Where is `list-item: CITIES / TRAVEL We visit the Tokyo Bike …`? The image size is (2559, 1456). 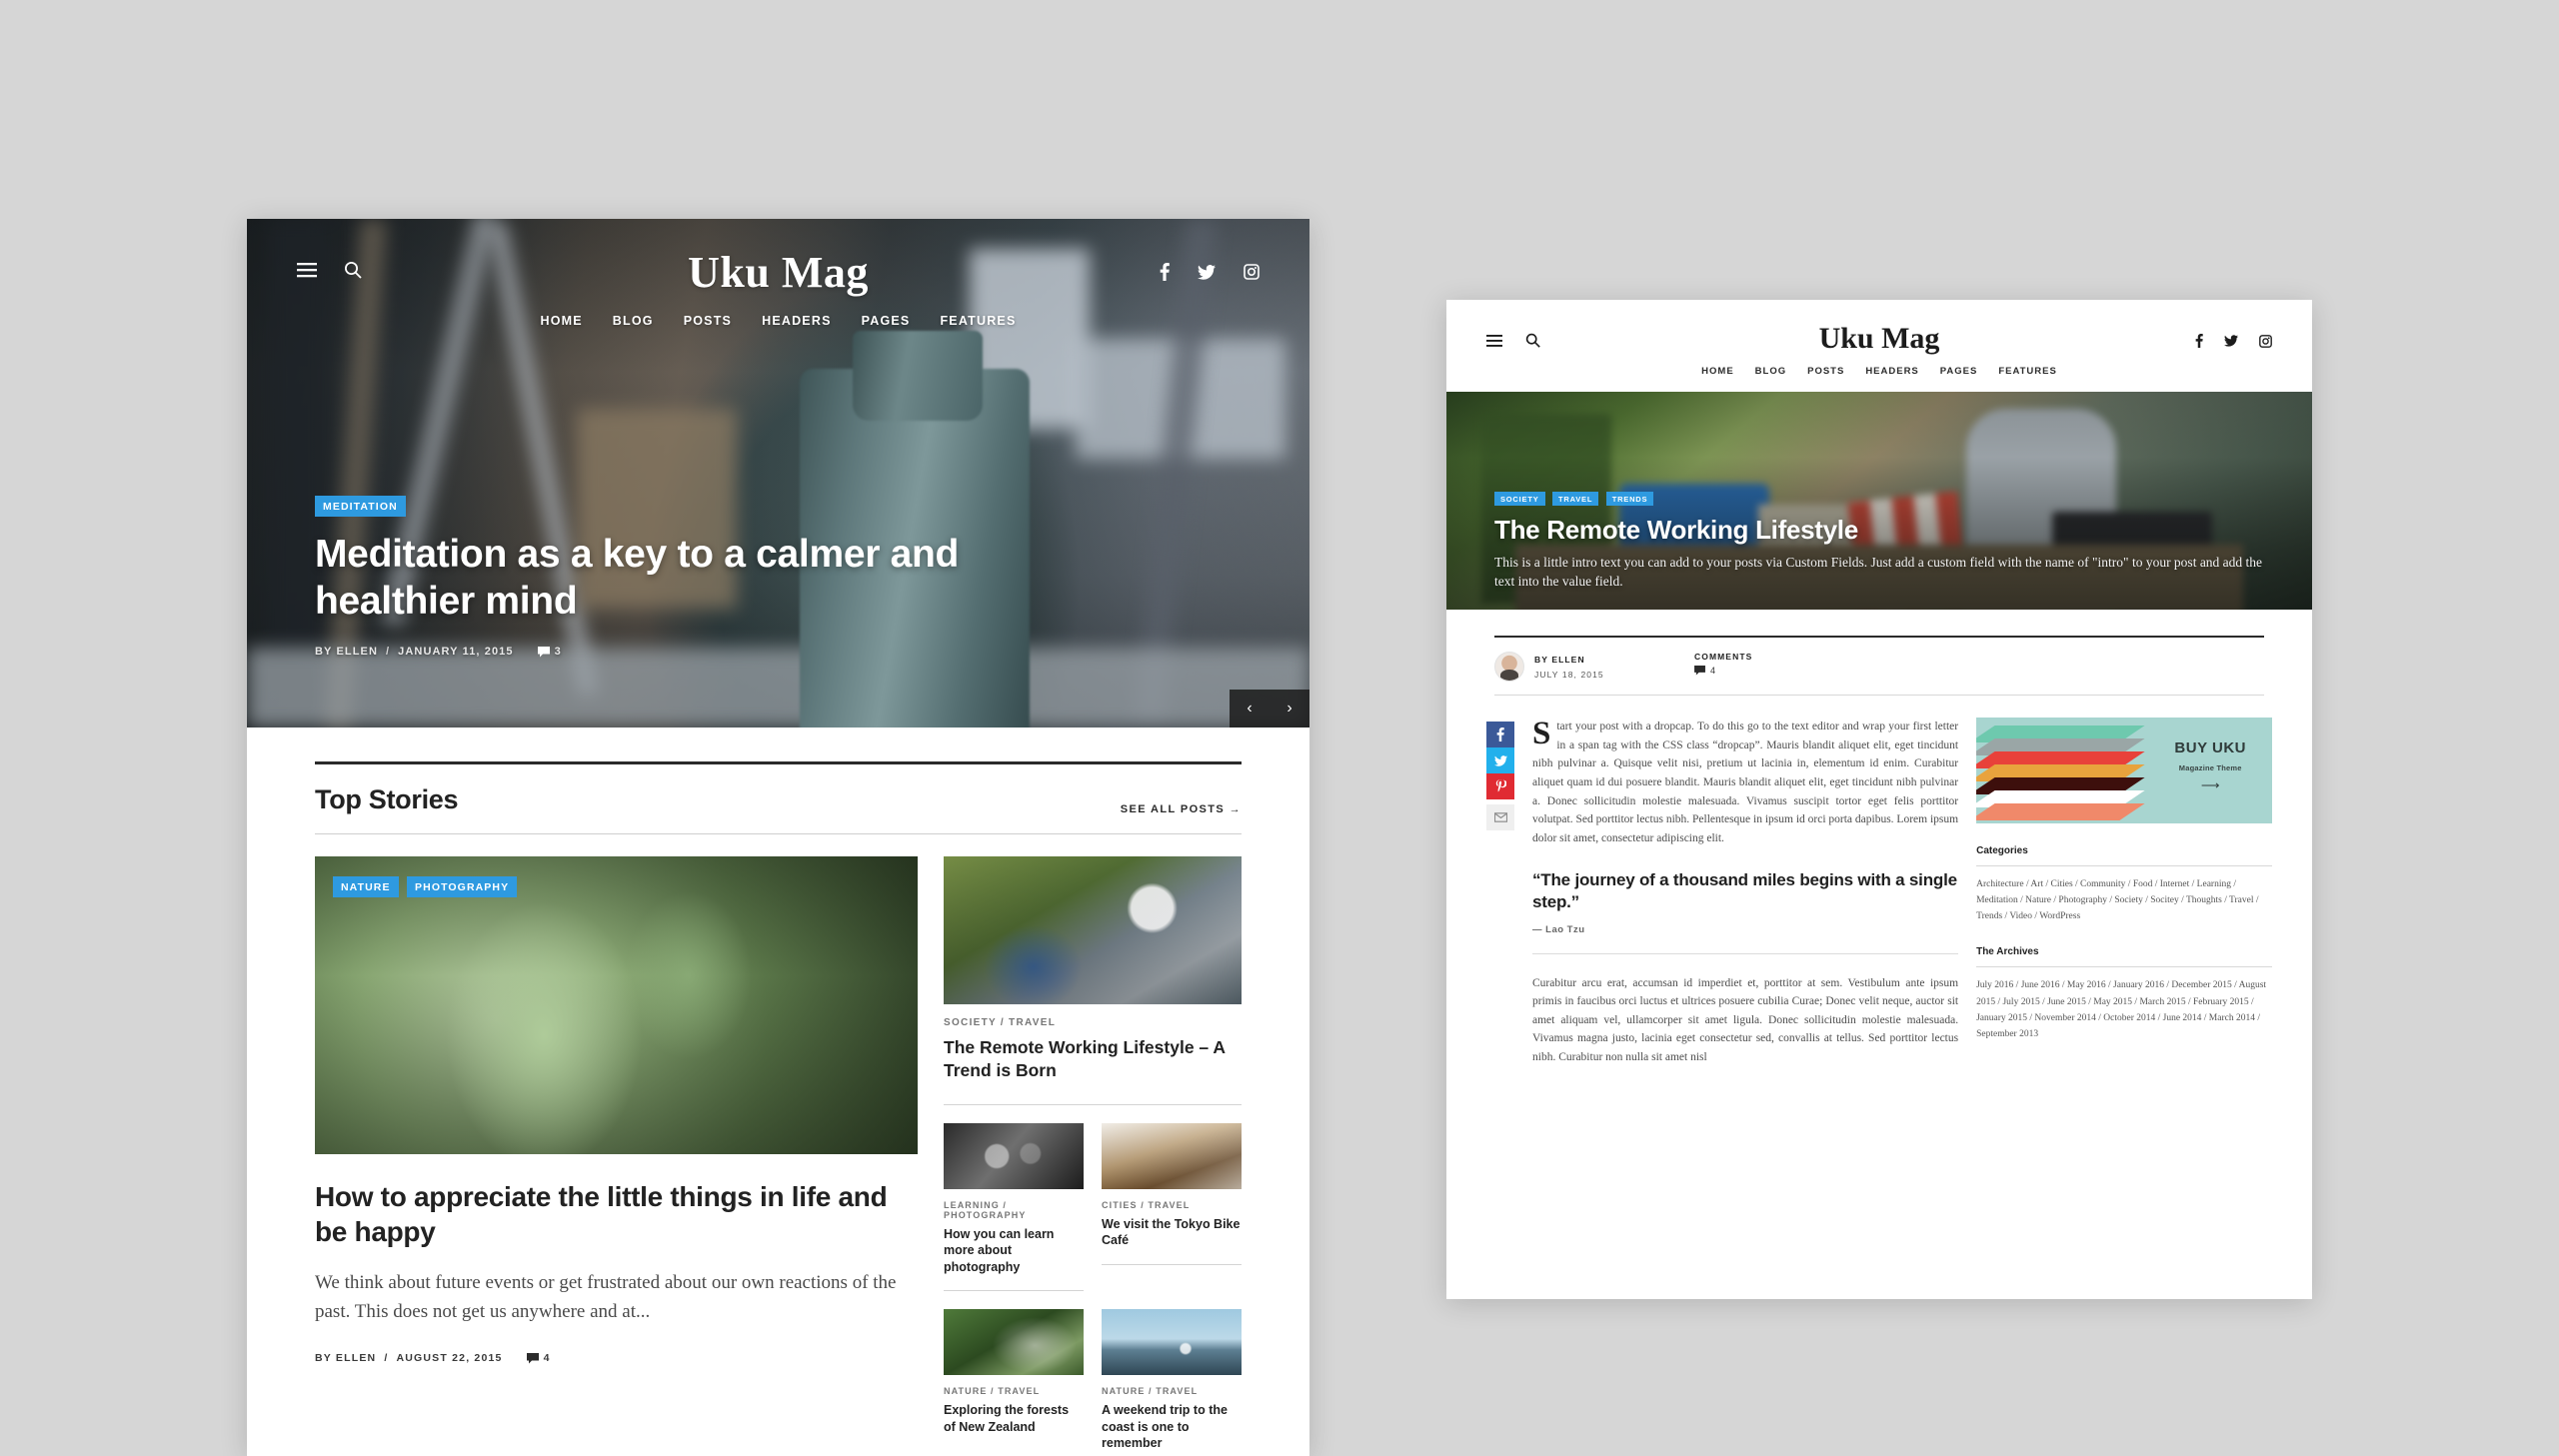
list-item: CITIES / TRAVEL We visit the Tokyo Bike … is located at coordinates (1172, 1207).